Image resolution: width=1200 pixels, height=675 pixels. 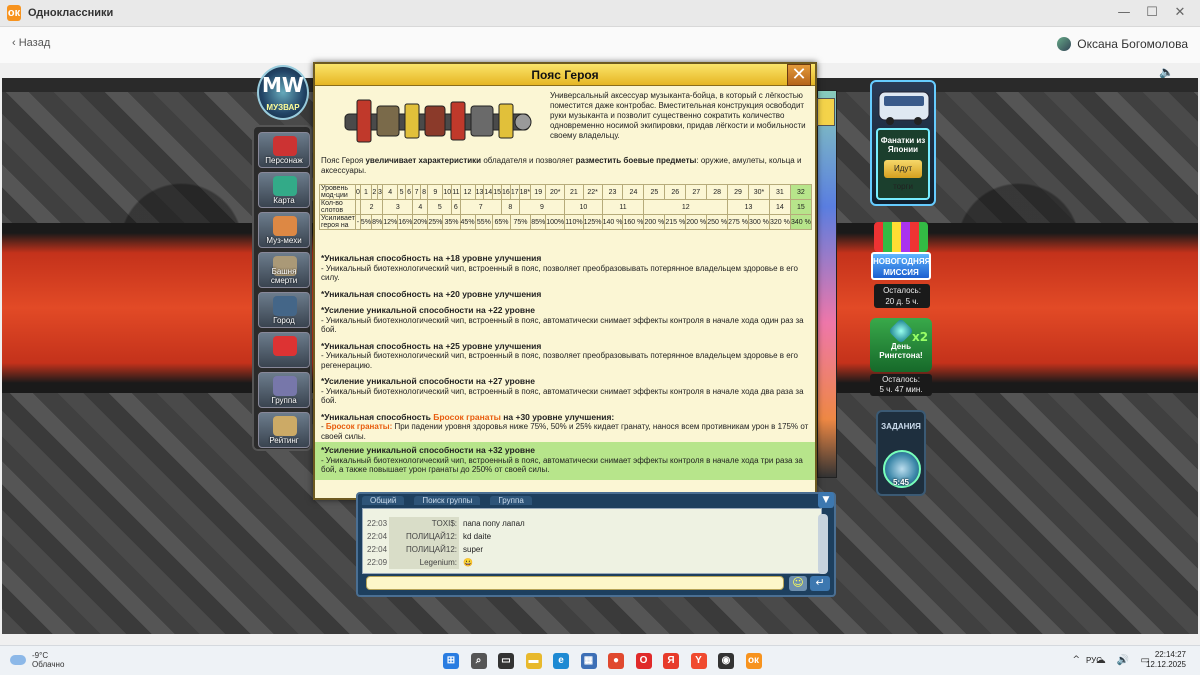 I want to click on slots-cell: 9, so click(x=542, y=207).